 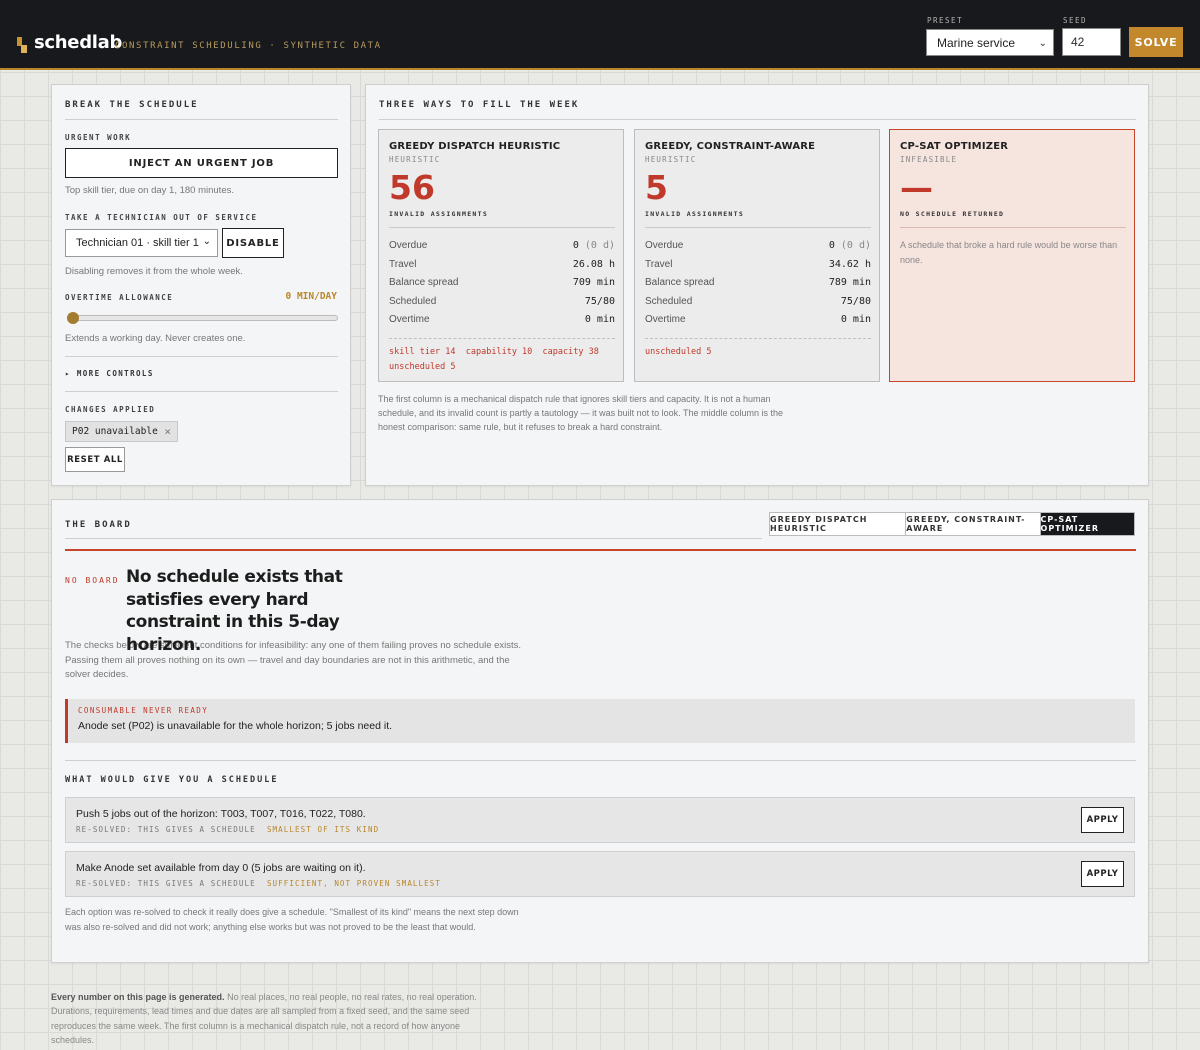 What do you see at coordinates (138, 997) in the screenshot?
I see `footer-bold: Every number on this page is generated.` at bounding box center [138, 997].